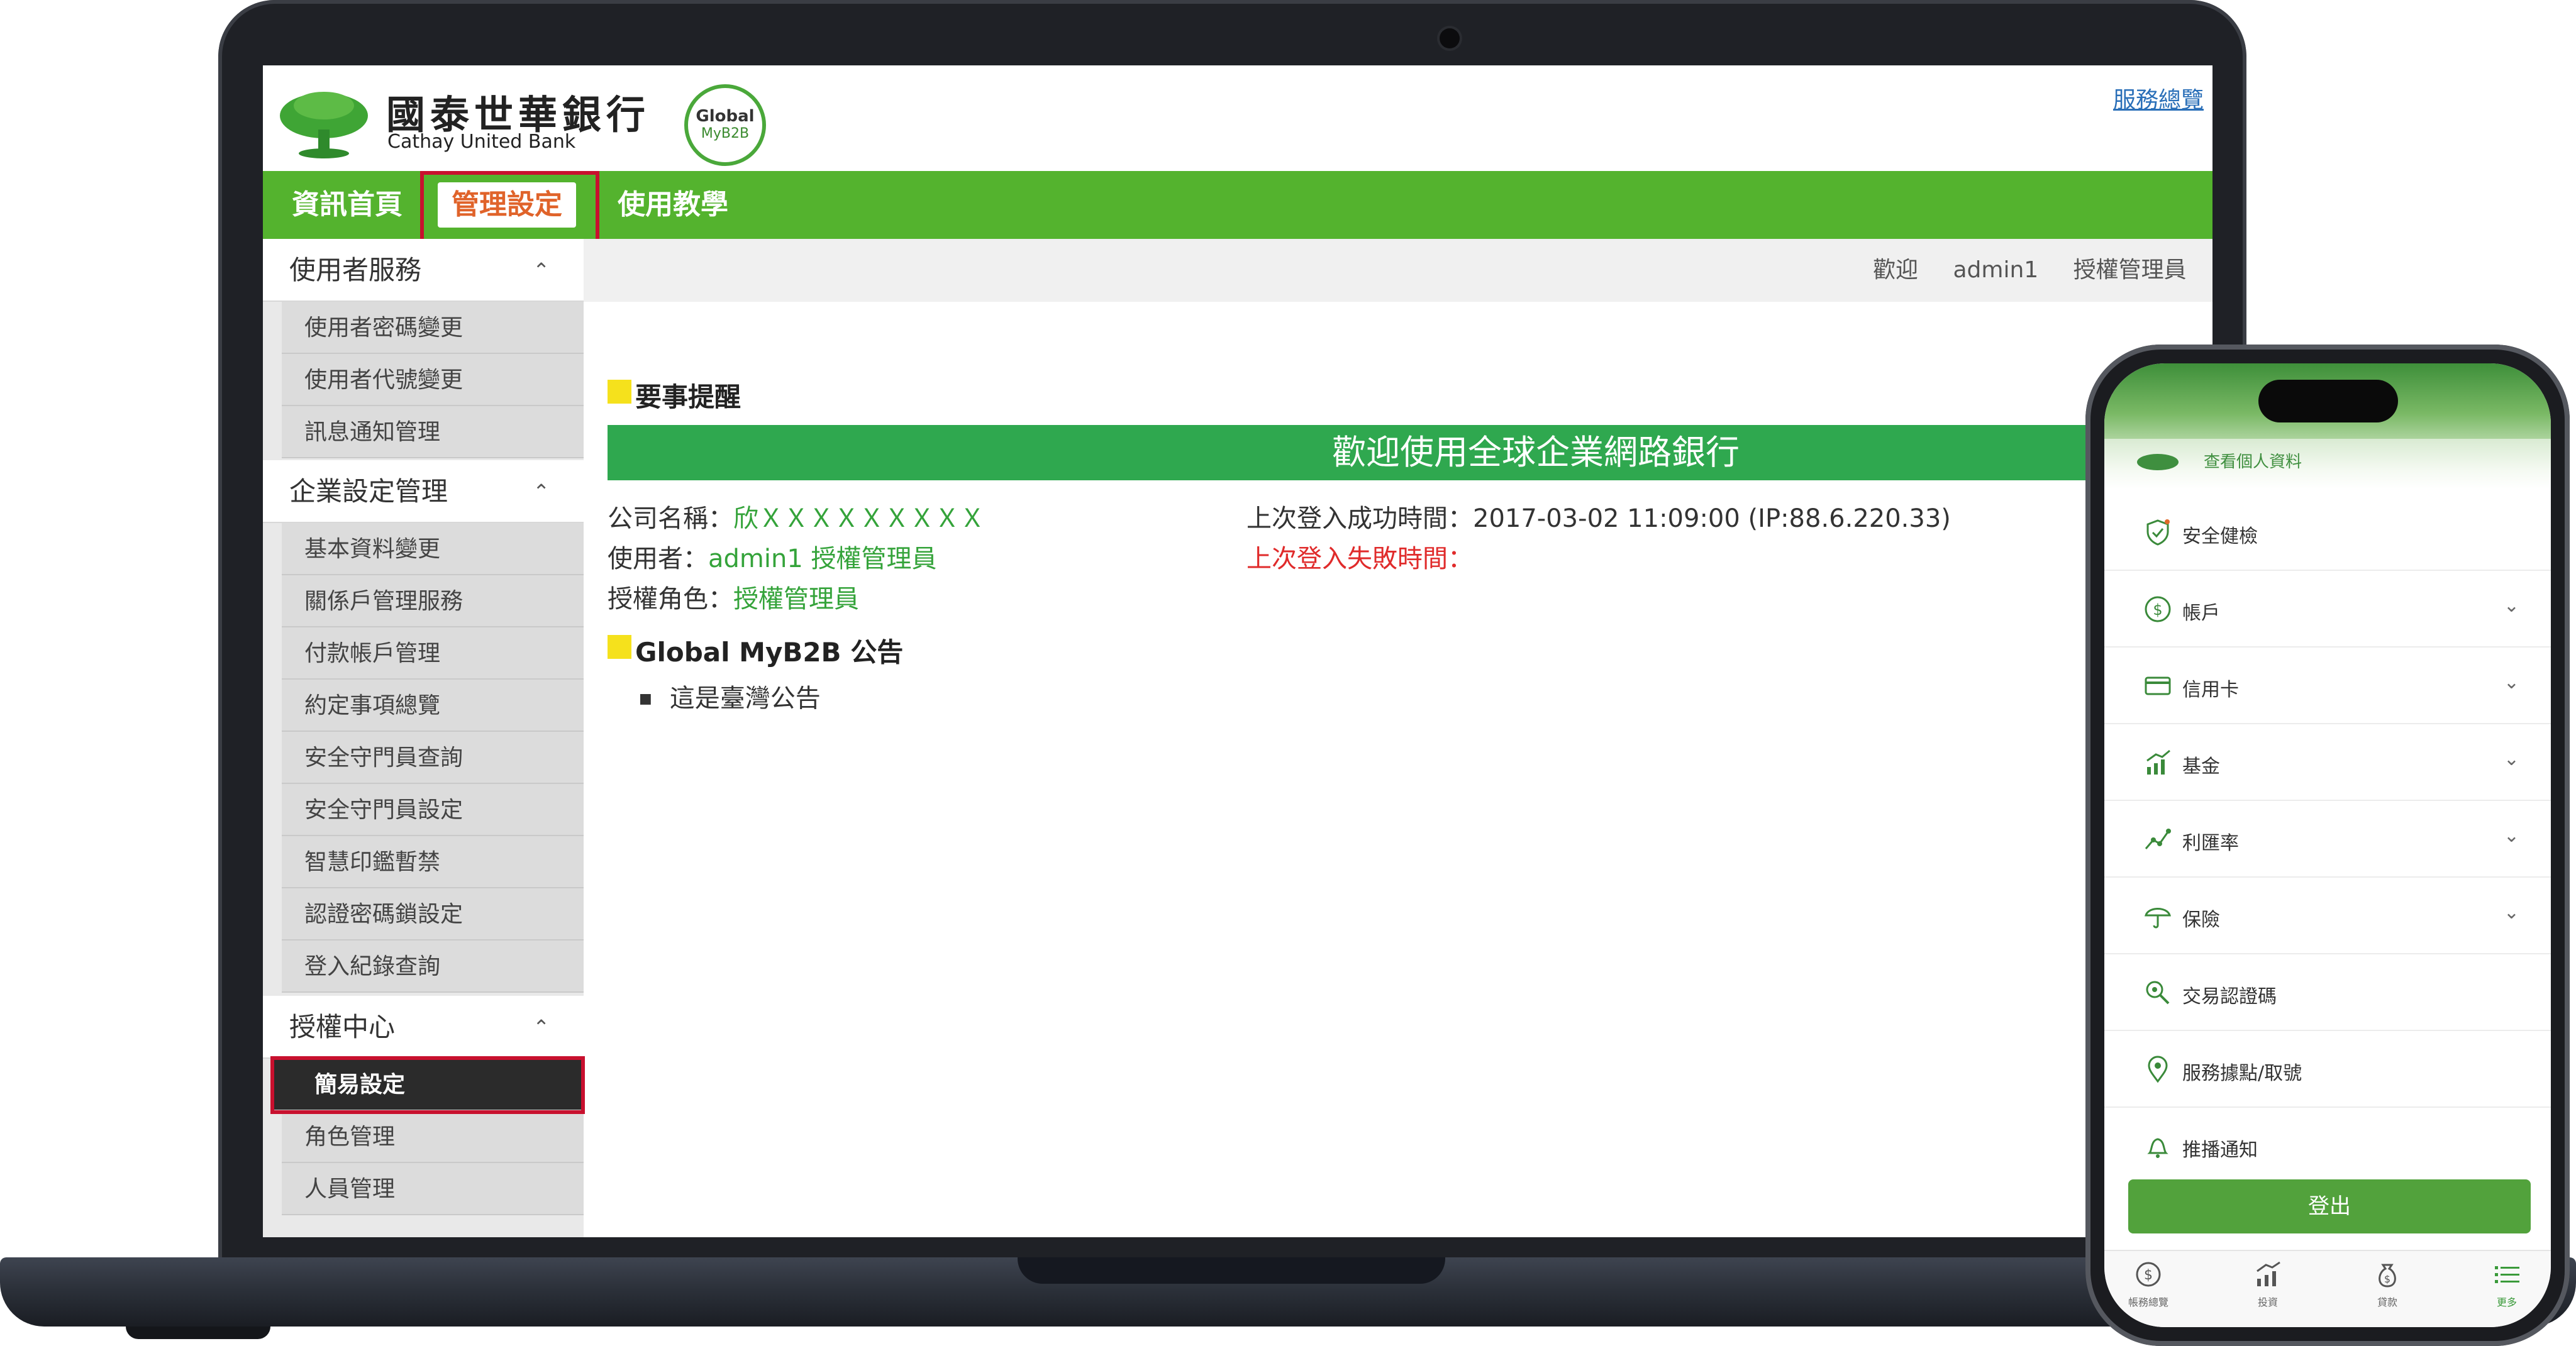 The width and height of the screenshot is (2576, 1346). What do you see at coordinates (433, 810) in the screenshot?
I see `sidebar-item-security-guard-settings: 安全守門員設定` at bounding box center [433, 810].